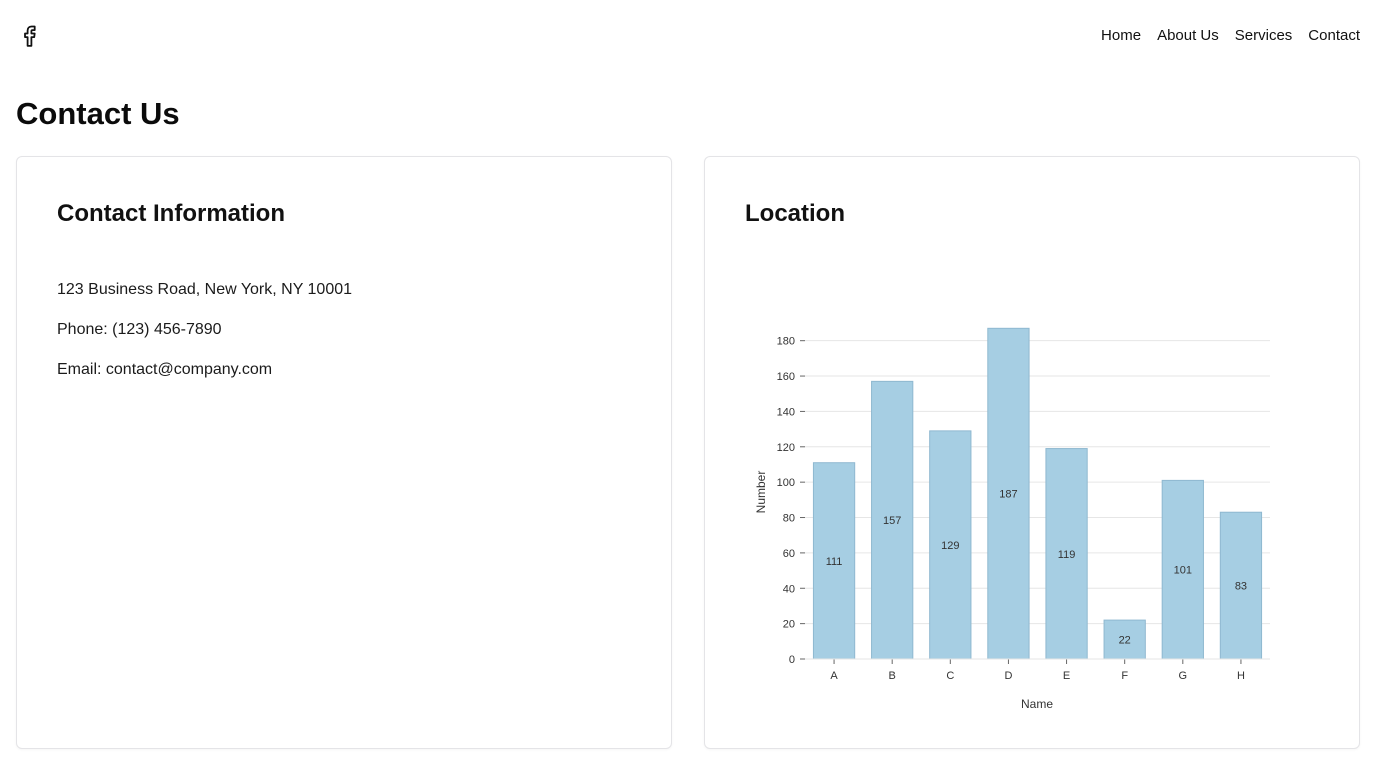  Describe the element at coordinates (786, 342) in the screenshot. I see `y-tick-label: 180` at that location.